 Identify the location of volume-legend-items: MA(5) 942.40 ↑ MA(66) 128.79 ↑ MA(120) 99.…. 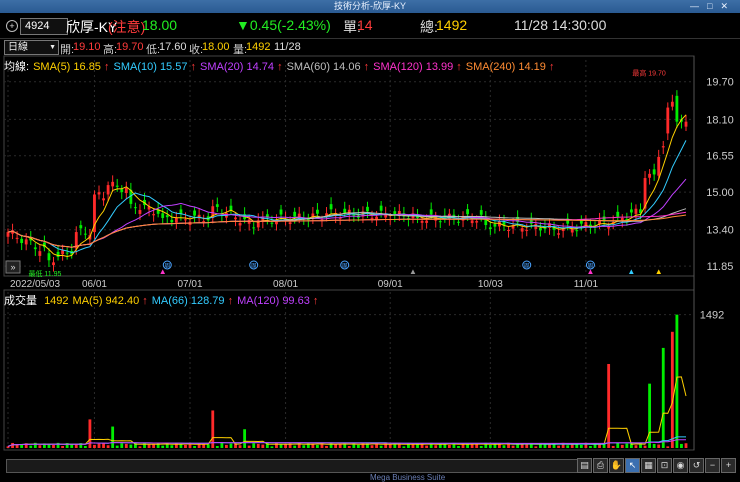
(198, 301).